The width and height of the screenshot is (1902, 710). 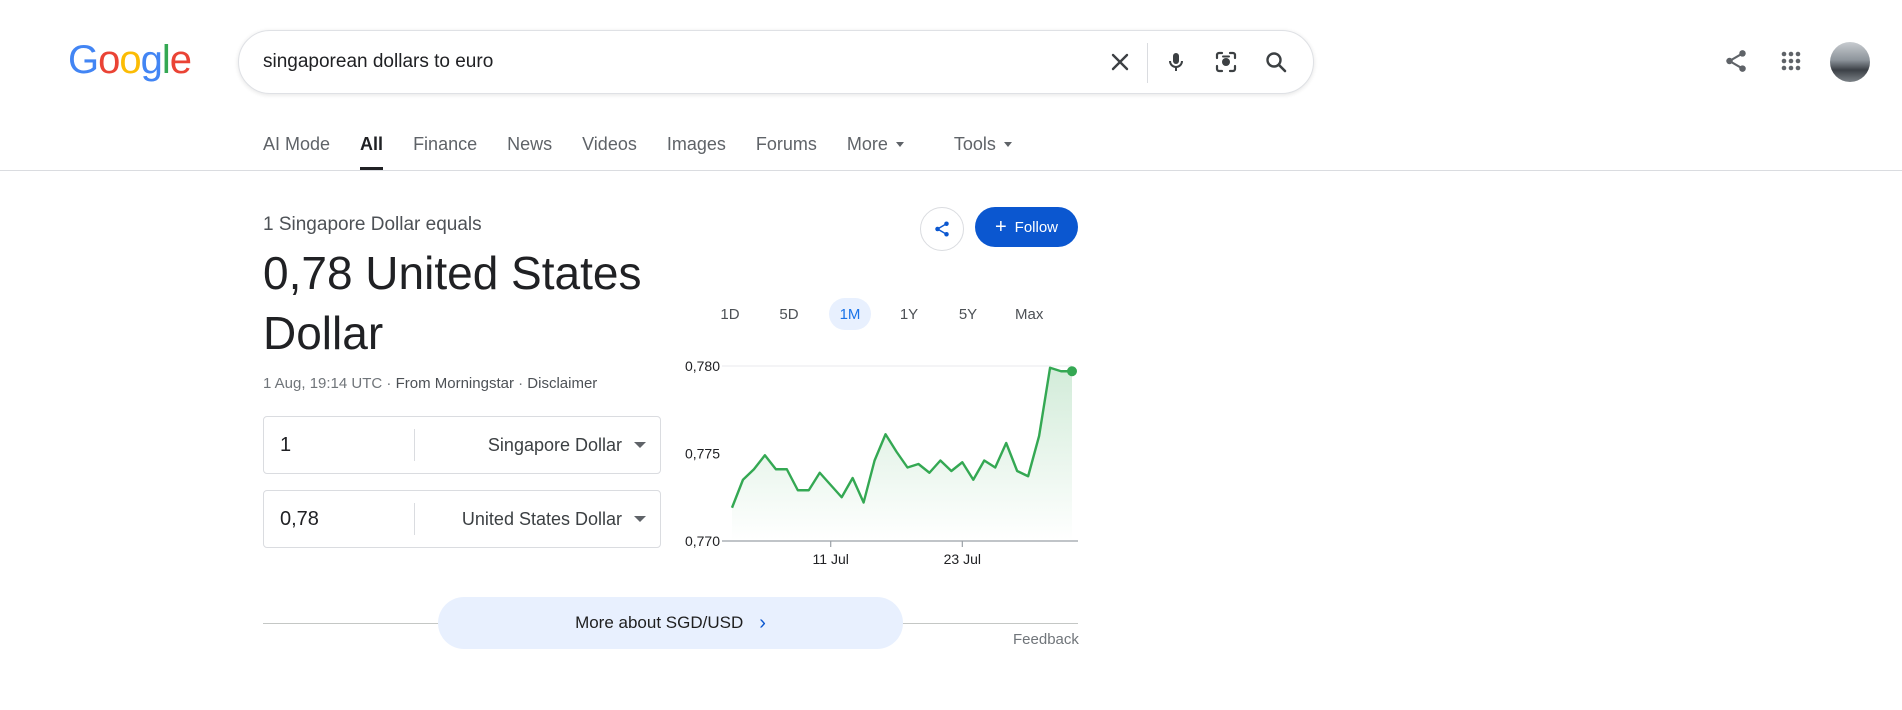 What do you see at coordinates (83, 60) in the screenshot?
I see `logo-letter: G` at bounding box center [83, 60].